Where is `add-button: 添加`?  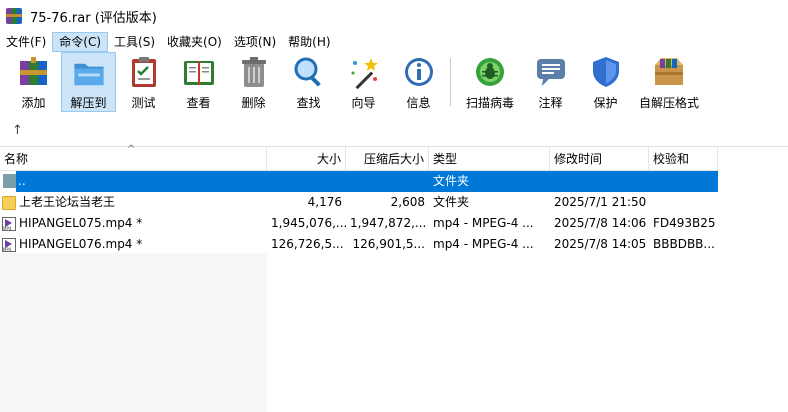 add-button: 添加 is located at coordinates (33, 82).